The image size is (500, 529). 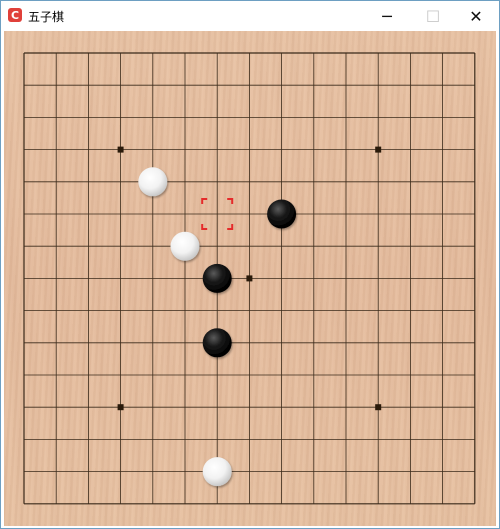 I want to click on minimize-button: ─, so click(x=387, y=16).